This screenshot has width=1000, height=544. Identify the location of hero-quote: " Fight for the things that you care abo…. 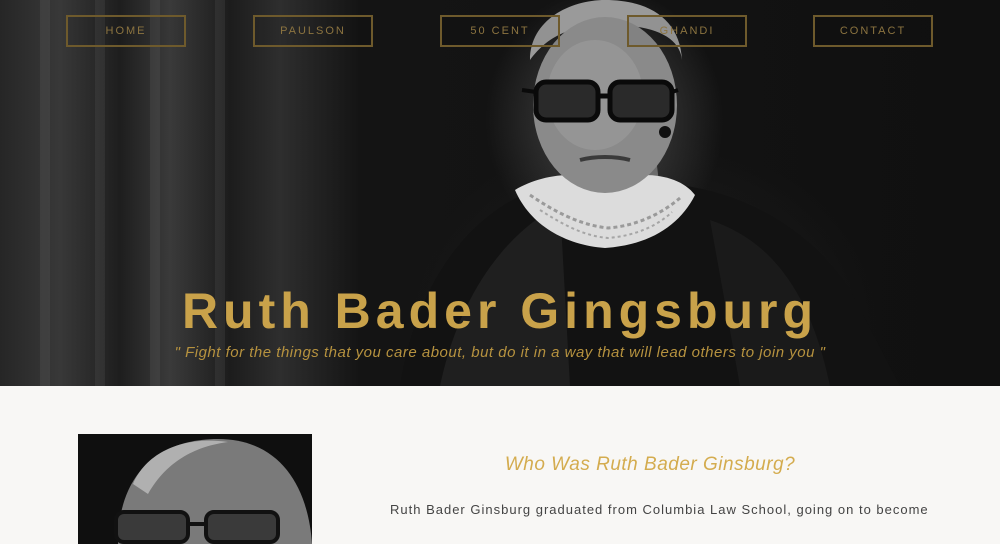
(500, 352).